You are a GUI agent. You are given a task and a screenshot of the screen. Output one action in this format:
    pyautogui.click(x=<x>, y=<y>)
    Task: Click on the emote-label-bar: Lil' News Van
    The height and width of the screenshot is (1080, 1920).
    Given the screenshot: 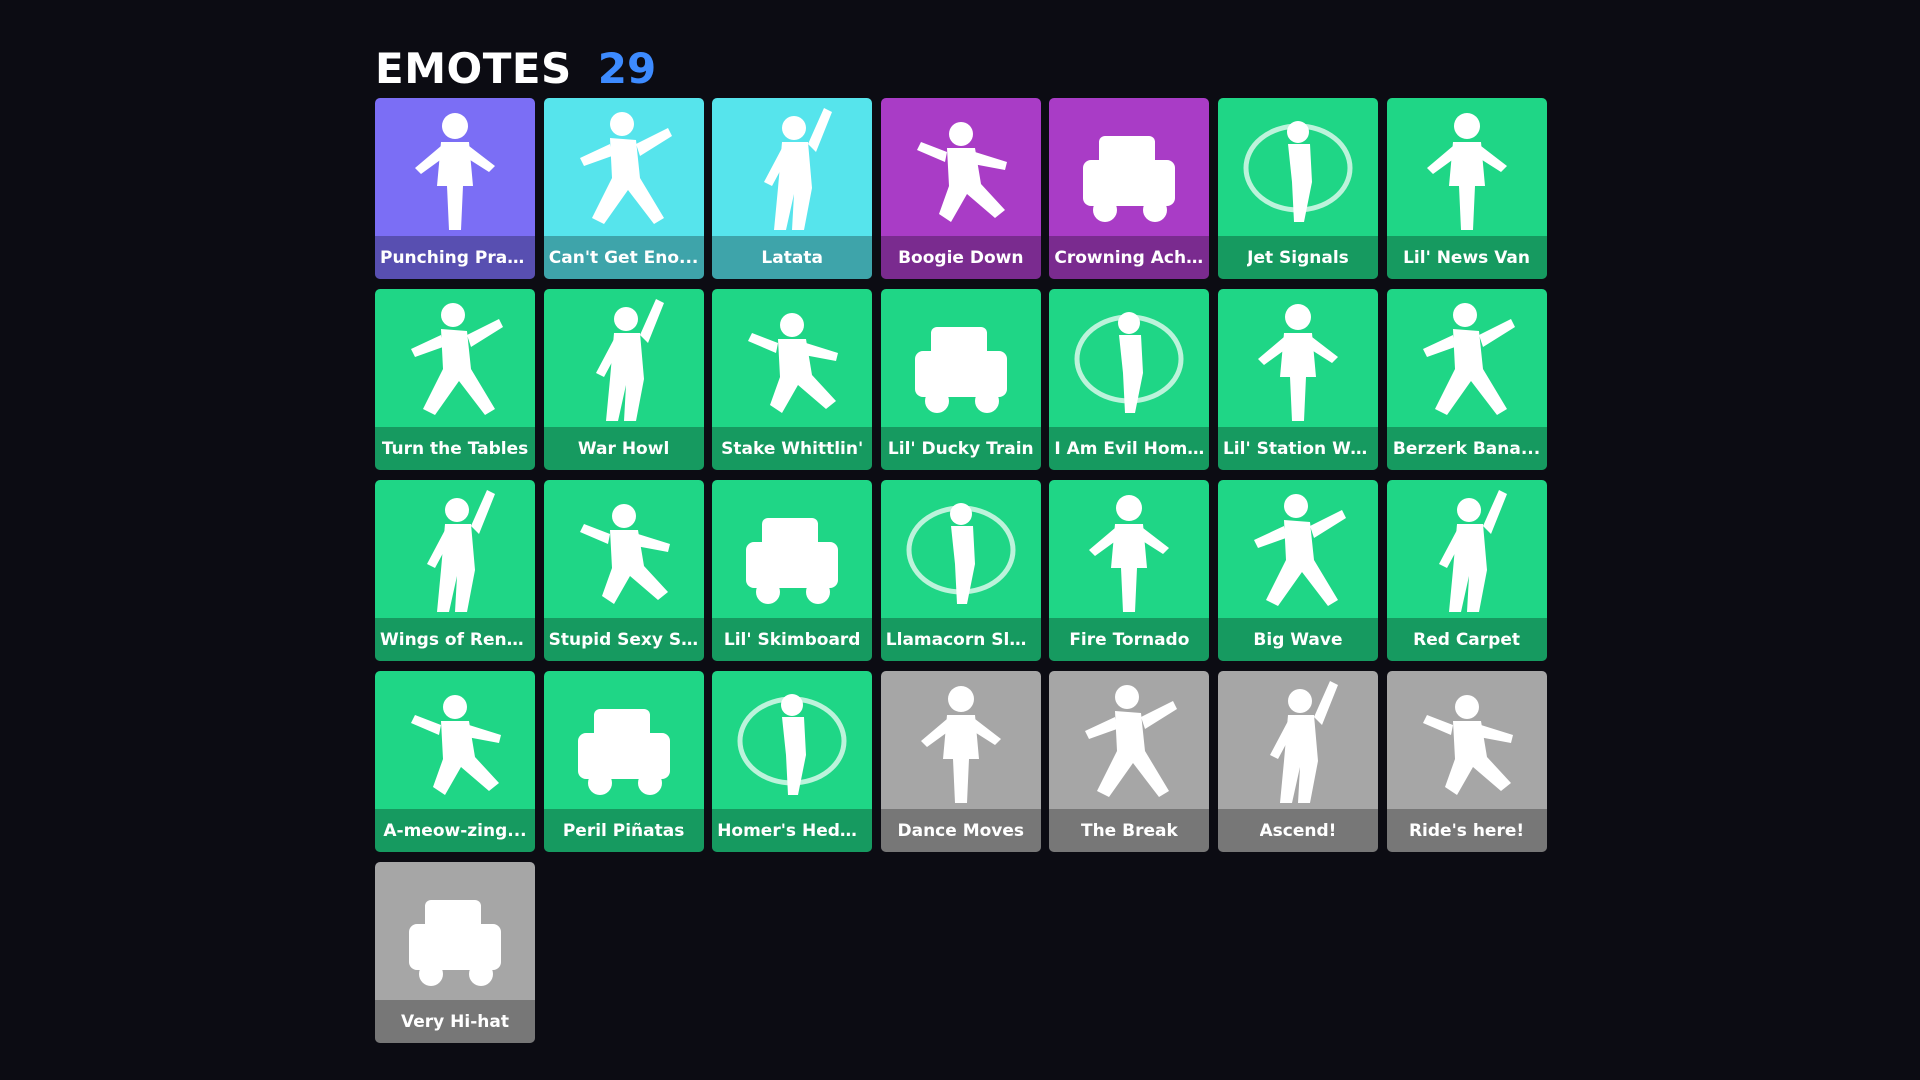 What is the action you would take?
    pyautogui.click(x=1466, y=257)
    